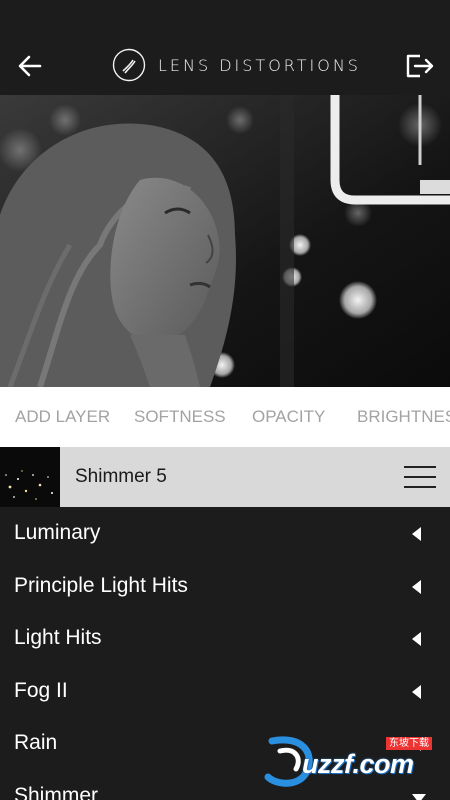  I want to click on hamburger-menu-icon, so click(420, 467).